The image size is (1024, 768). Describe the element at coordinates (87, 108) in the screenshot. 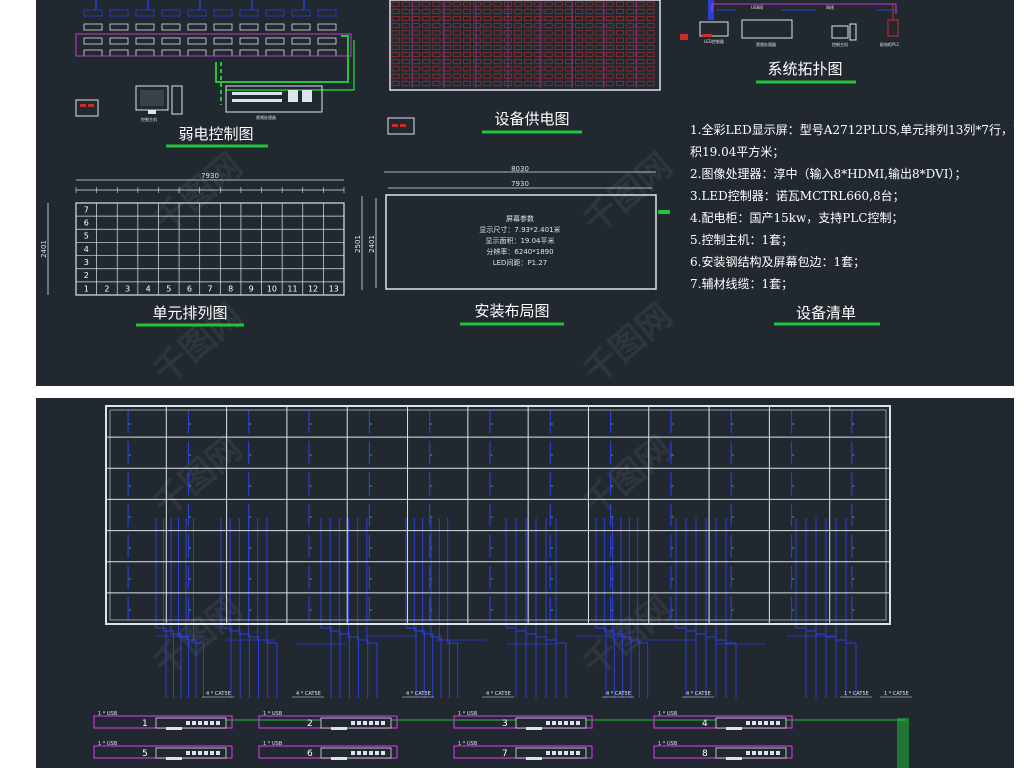

I see `small-device-icon` at that location.